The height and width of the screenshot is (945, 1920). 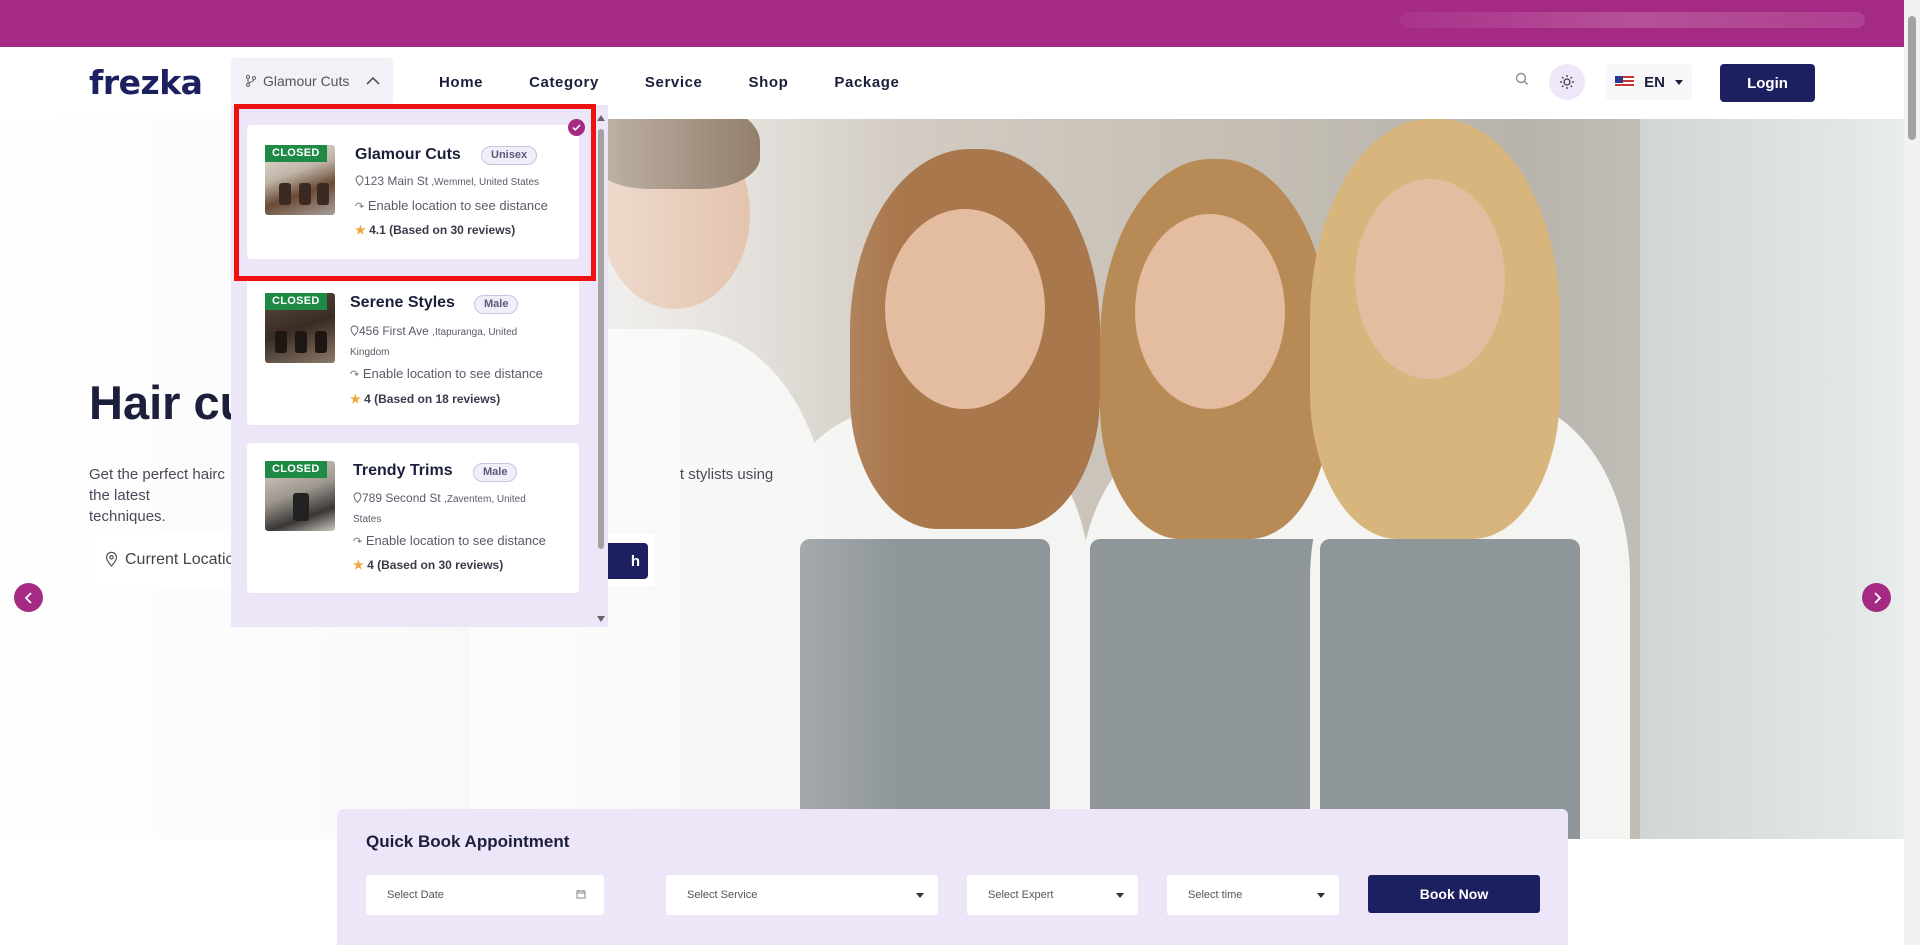 I want to click on chevron-left-icon, so click(x=28, y=597).